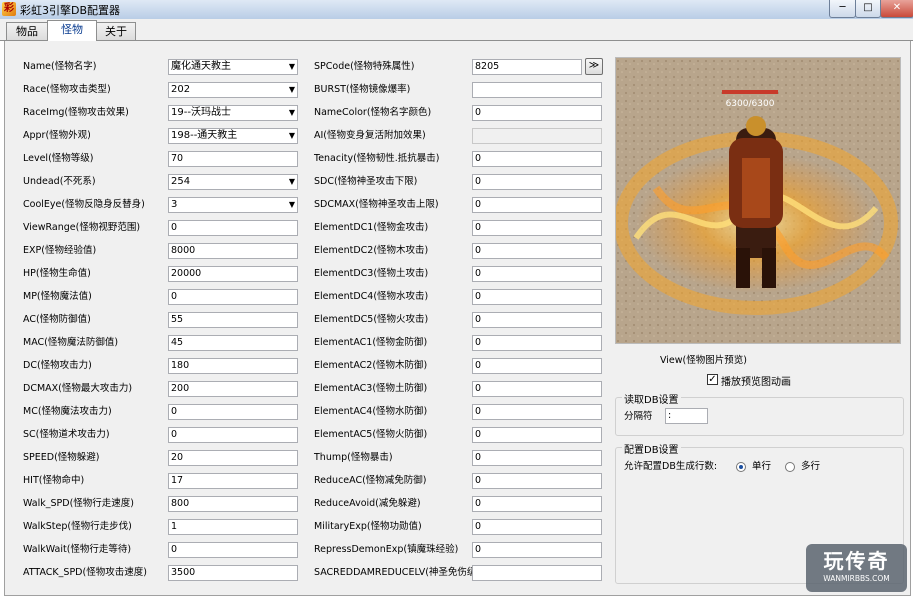  Describe the element at coordinates (368, 526) in the screenshot. I see `right-field-label: MilitaryExp(怪物功勋值)` at that location.